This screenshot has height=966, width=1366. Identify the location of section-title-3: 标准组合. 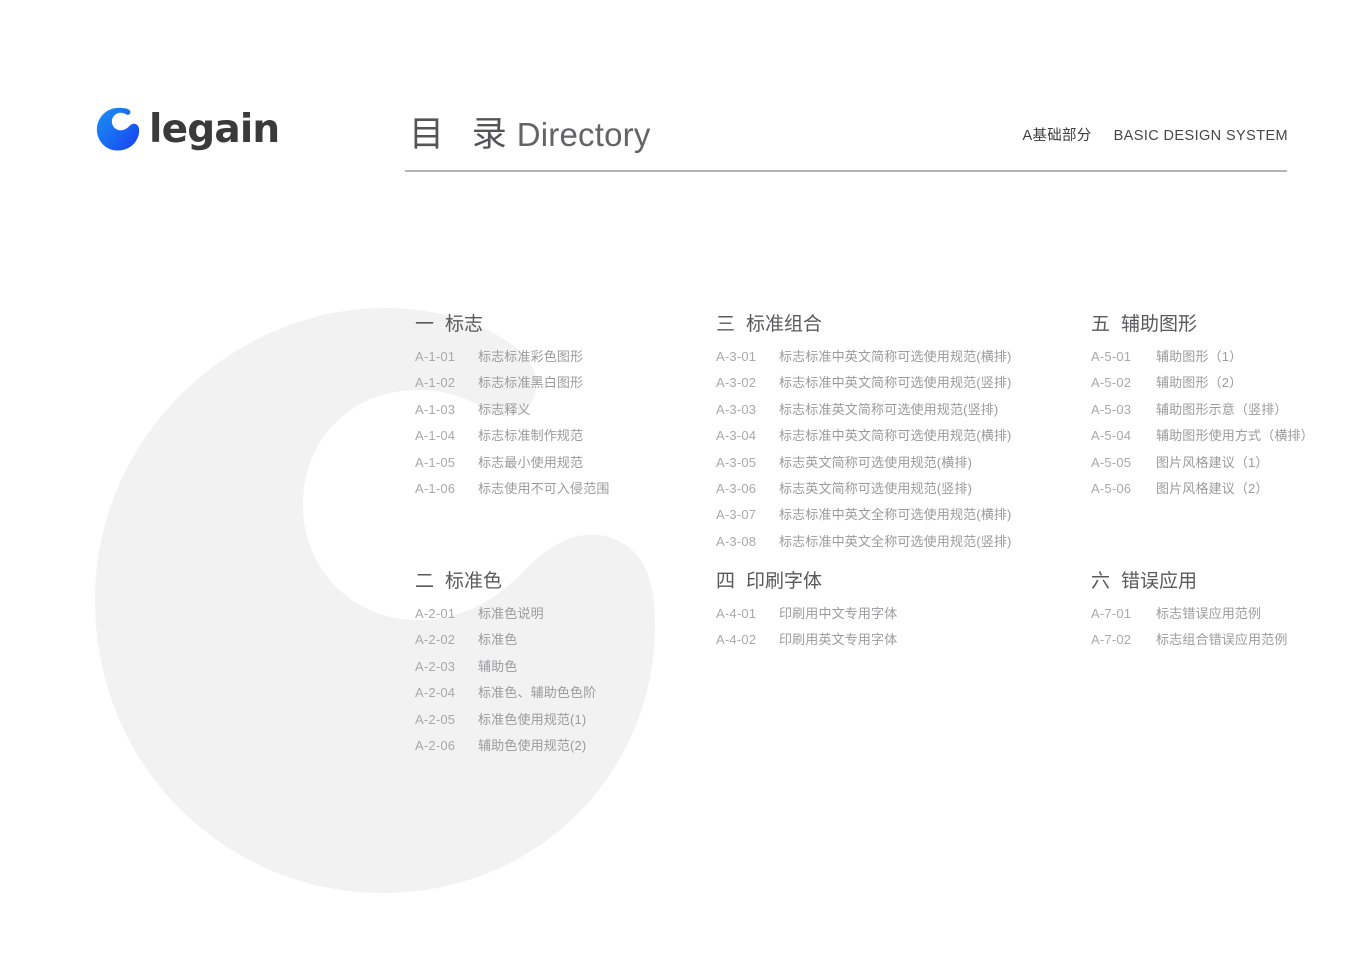
(784, 324).